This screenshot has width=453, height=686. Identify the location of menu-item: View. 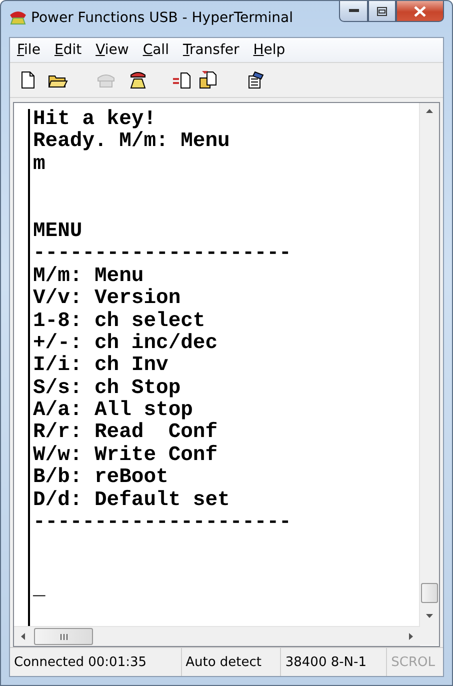
(114, 50).